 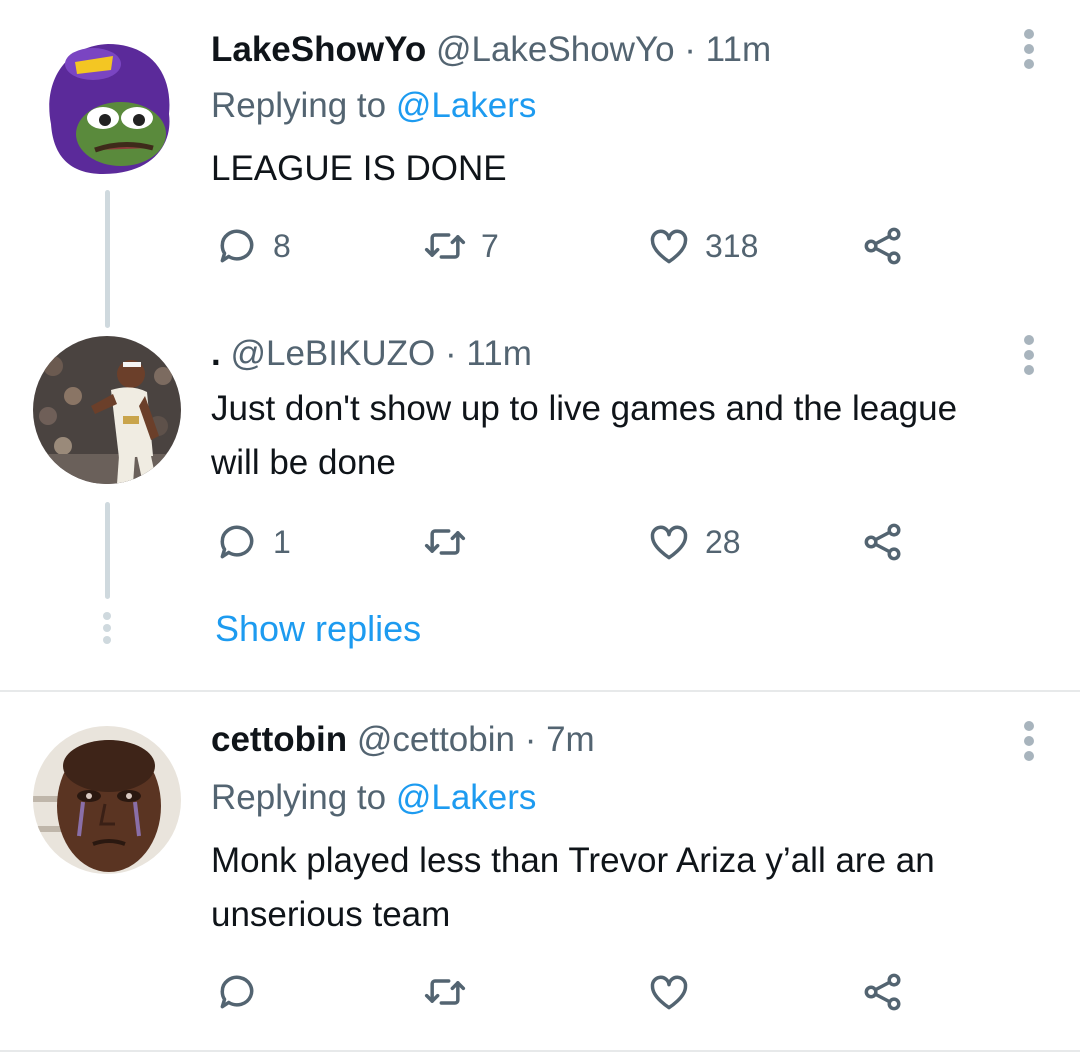 What do you see at coordinates (436, 739) in the screenshot?
I see `user-handle: @cettobin` at bounding box center [436, 739].